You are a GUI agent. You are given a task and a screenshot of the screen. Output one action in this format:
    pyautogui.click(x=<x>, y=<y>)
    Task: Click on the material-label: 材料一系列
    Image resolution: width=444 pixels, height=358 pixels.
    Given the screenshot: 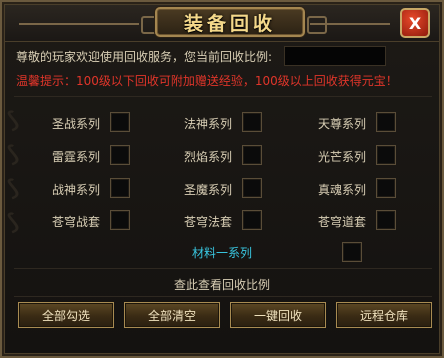 What is the action you would take?
    pyautogui.click(x=222, y=253)
    